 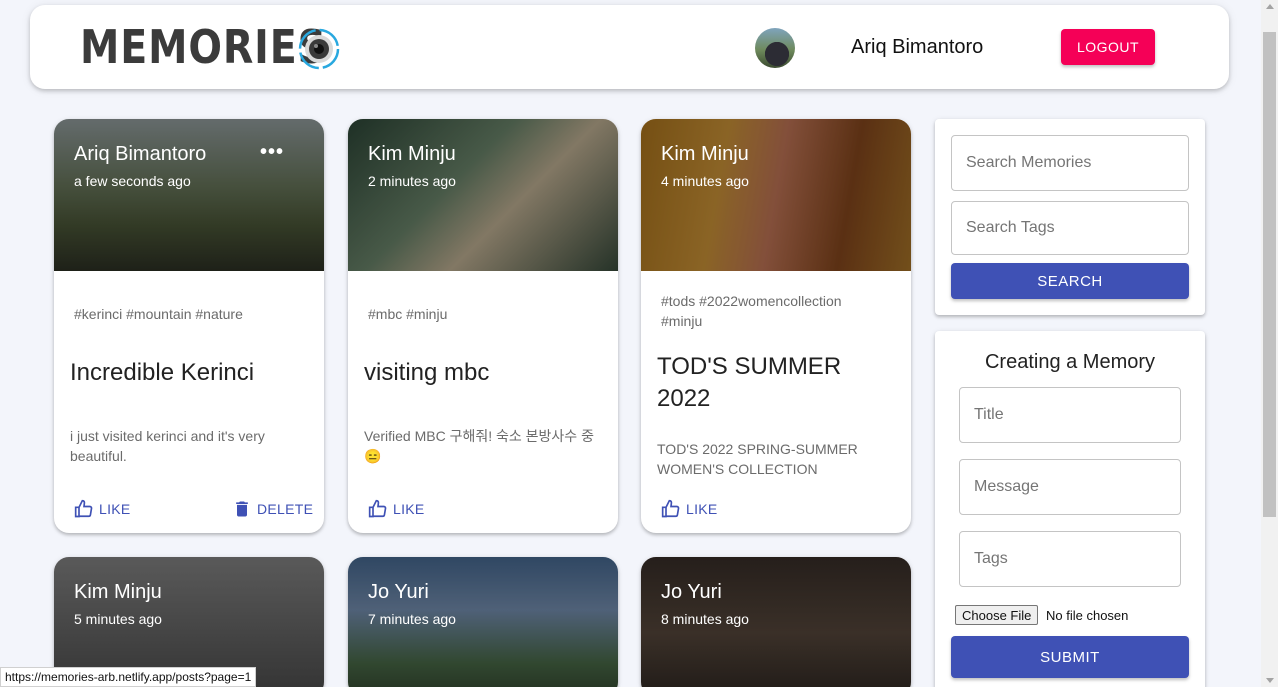 I want to click on choose-file-button: Choose File, so click(x=997, y=615).